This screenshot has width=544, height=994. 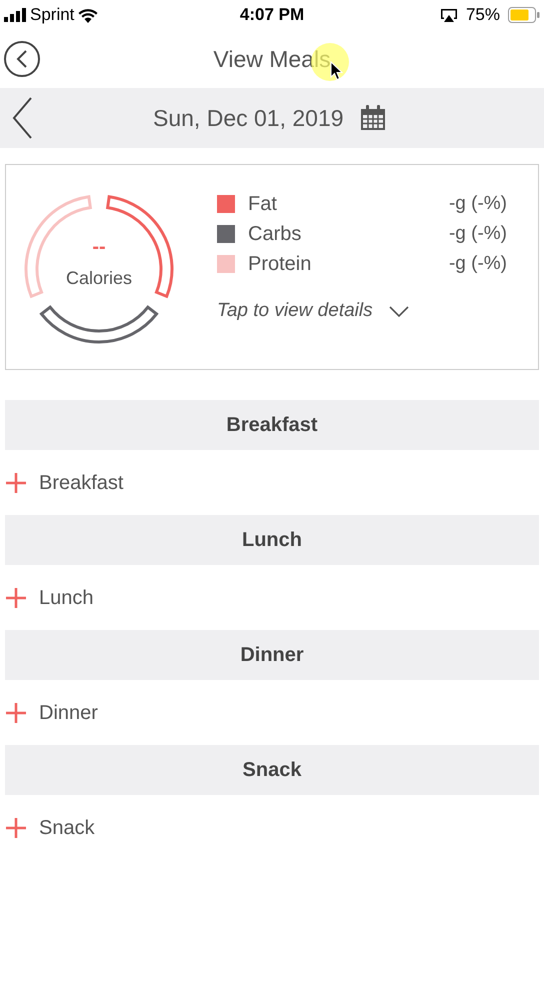 I want to click on signal-icon, so click(x=15, y=15).